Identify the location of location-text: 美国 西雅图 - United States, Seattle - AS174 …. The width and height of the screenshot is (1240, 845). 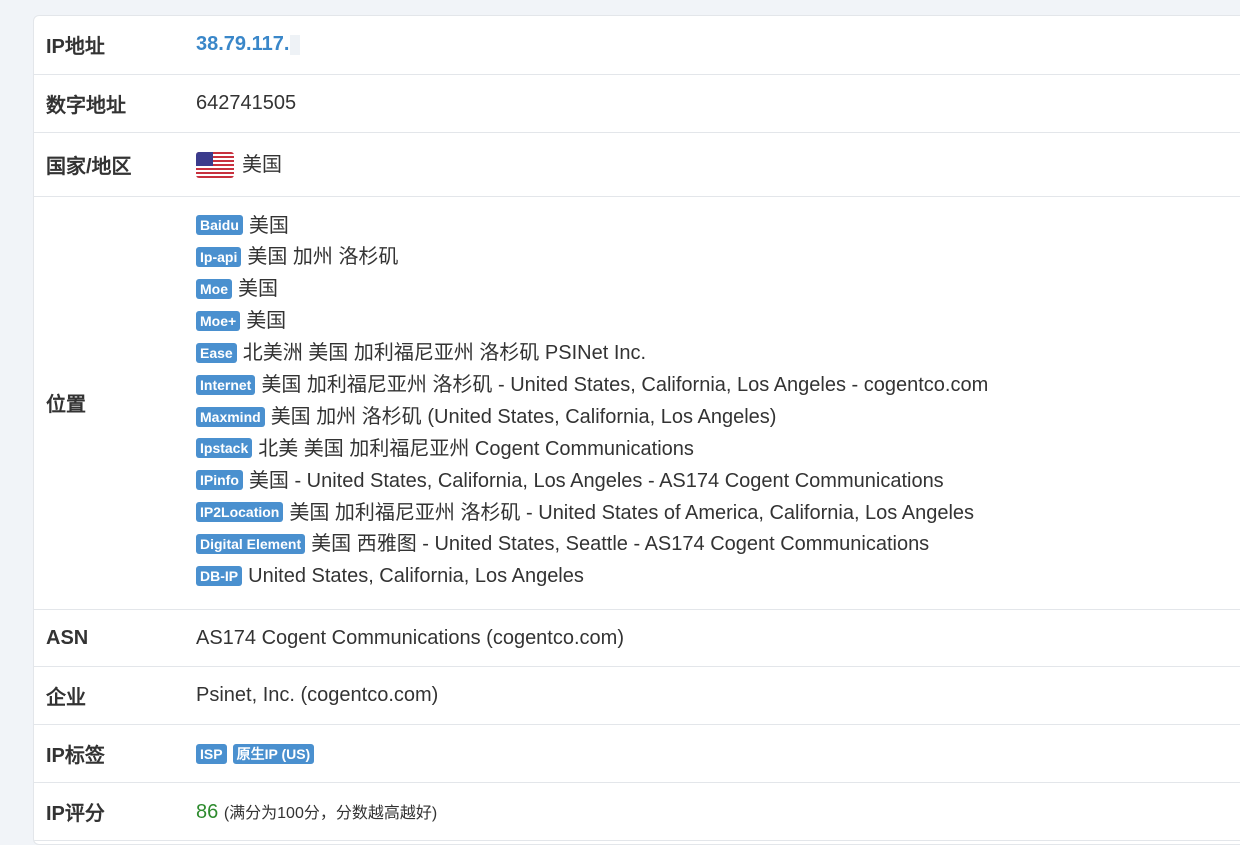
(620, 544).